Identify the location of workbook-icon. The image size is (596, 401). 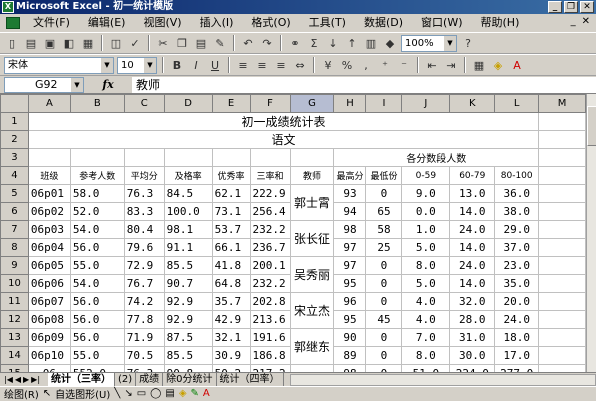
(13, 23).